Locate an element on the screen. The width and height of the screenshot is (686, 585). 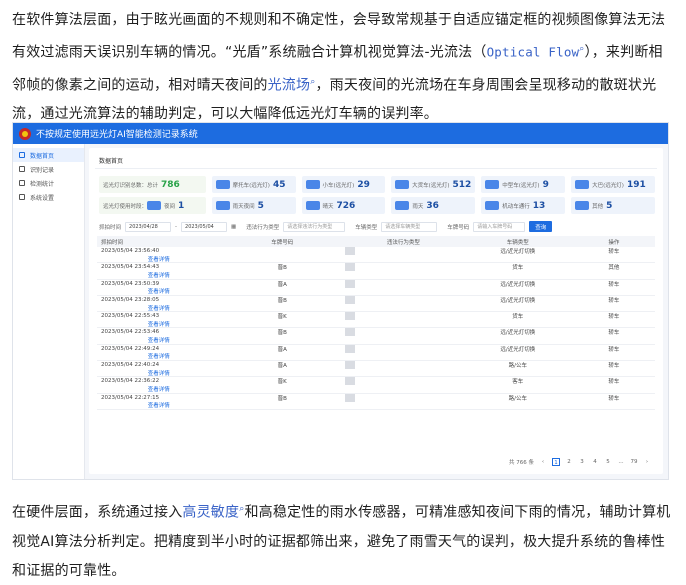
stat-label: 其他 is located at coordinates (598, 206).